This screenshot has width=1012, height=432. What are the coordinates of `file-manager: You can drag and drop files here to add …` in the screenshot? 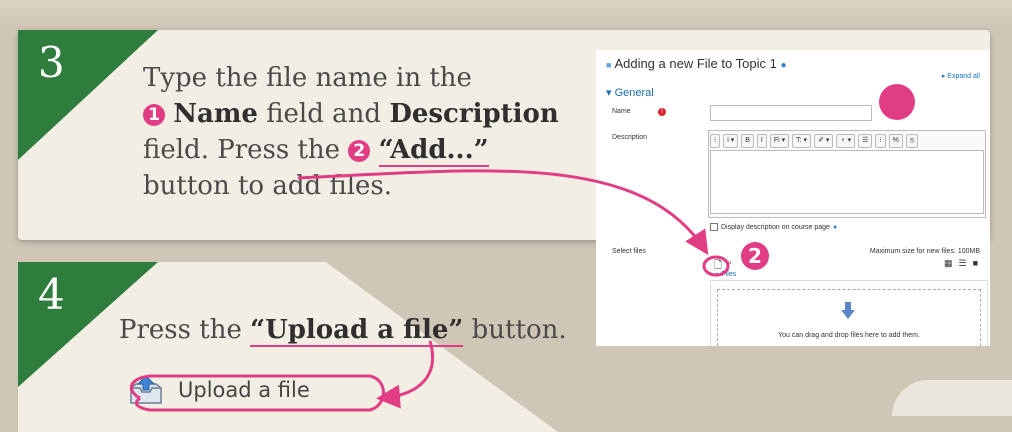 It's located at (849, 313).